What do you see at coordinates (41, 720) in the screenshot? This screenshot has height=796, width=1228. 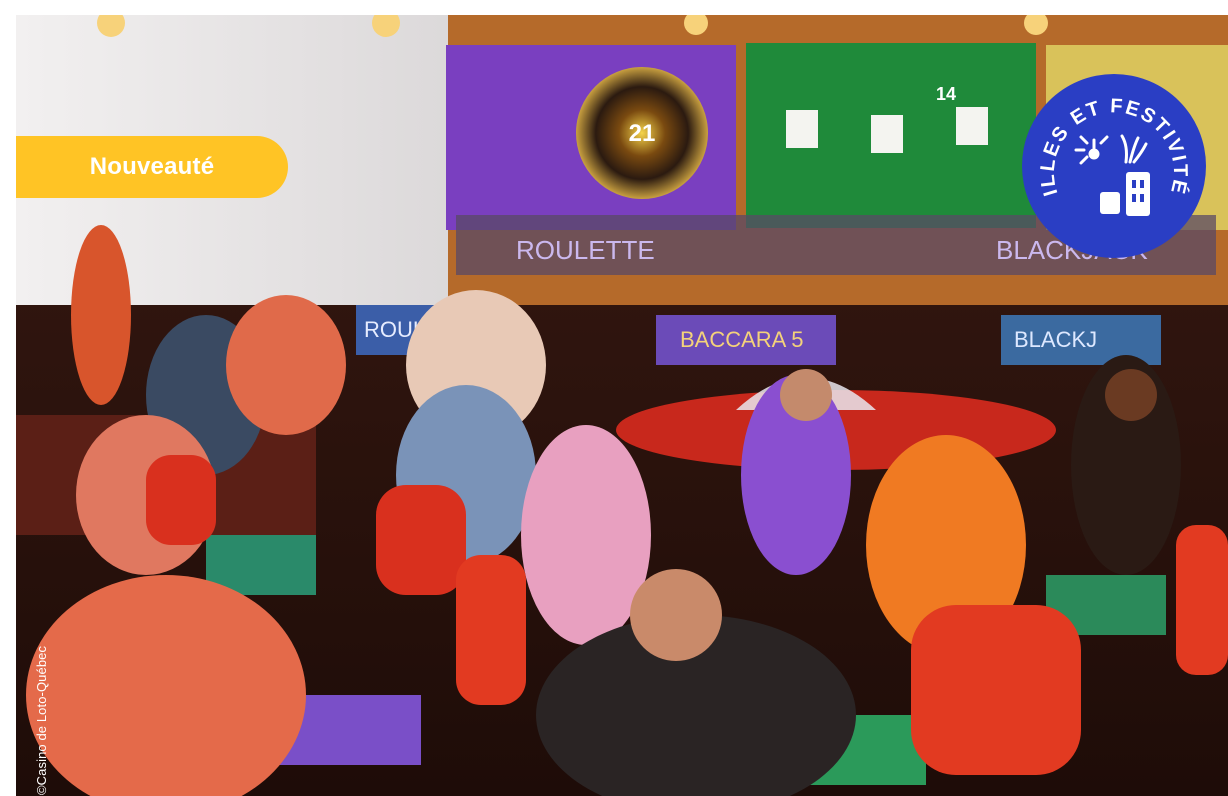 I see `photo-credit: ©Casino de Loto-Québec` at bounding box center [41, 720].